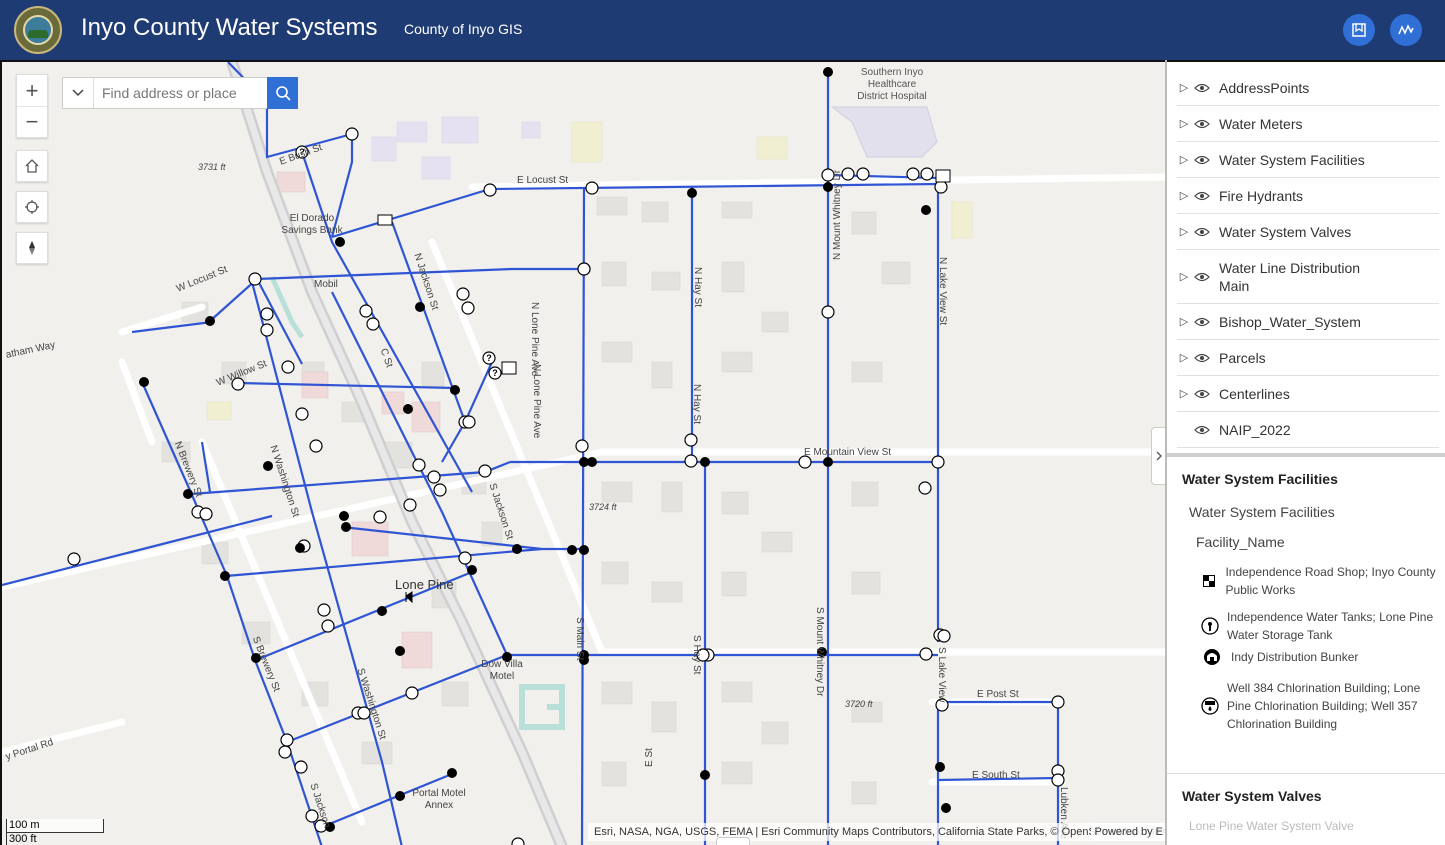 This screenshot has height=845, width=1445. I want to click on crosshair-icon, so click(32, 207).